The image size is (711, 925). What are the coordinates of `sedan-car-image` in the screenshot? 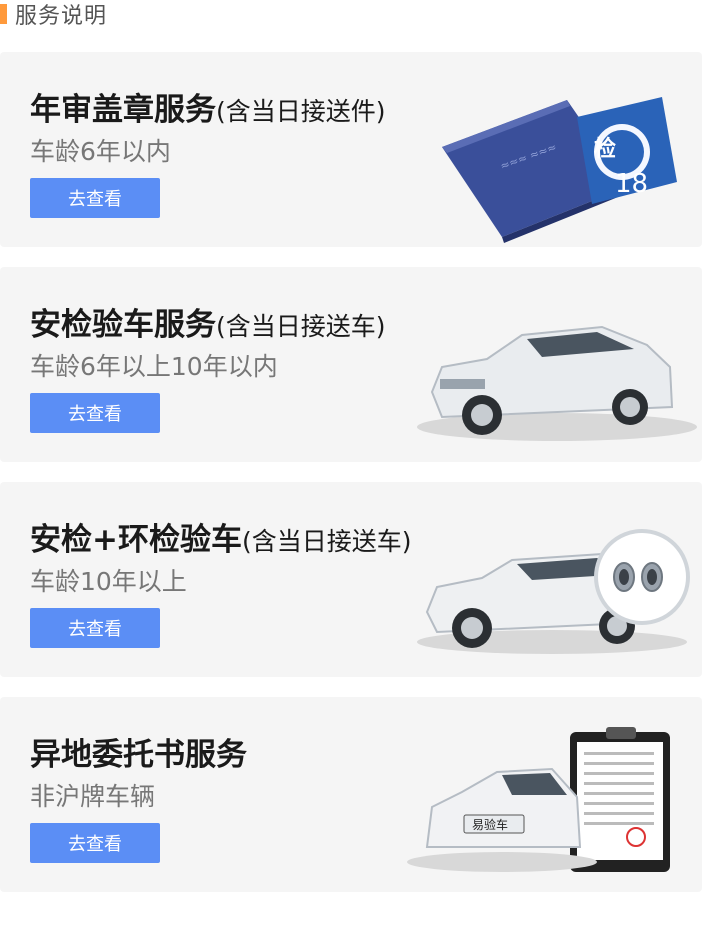 It's located at (557, 383).